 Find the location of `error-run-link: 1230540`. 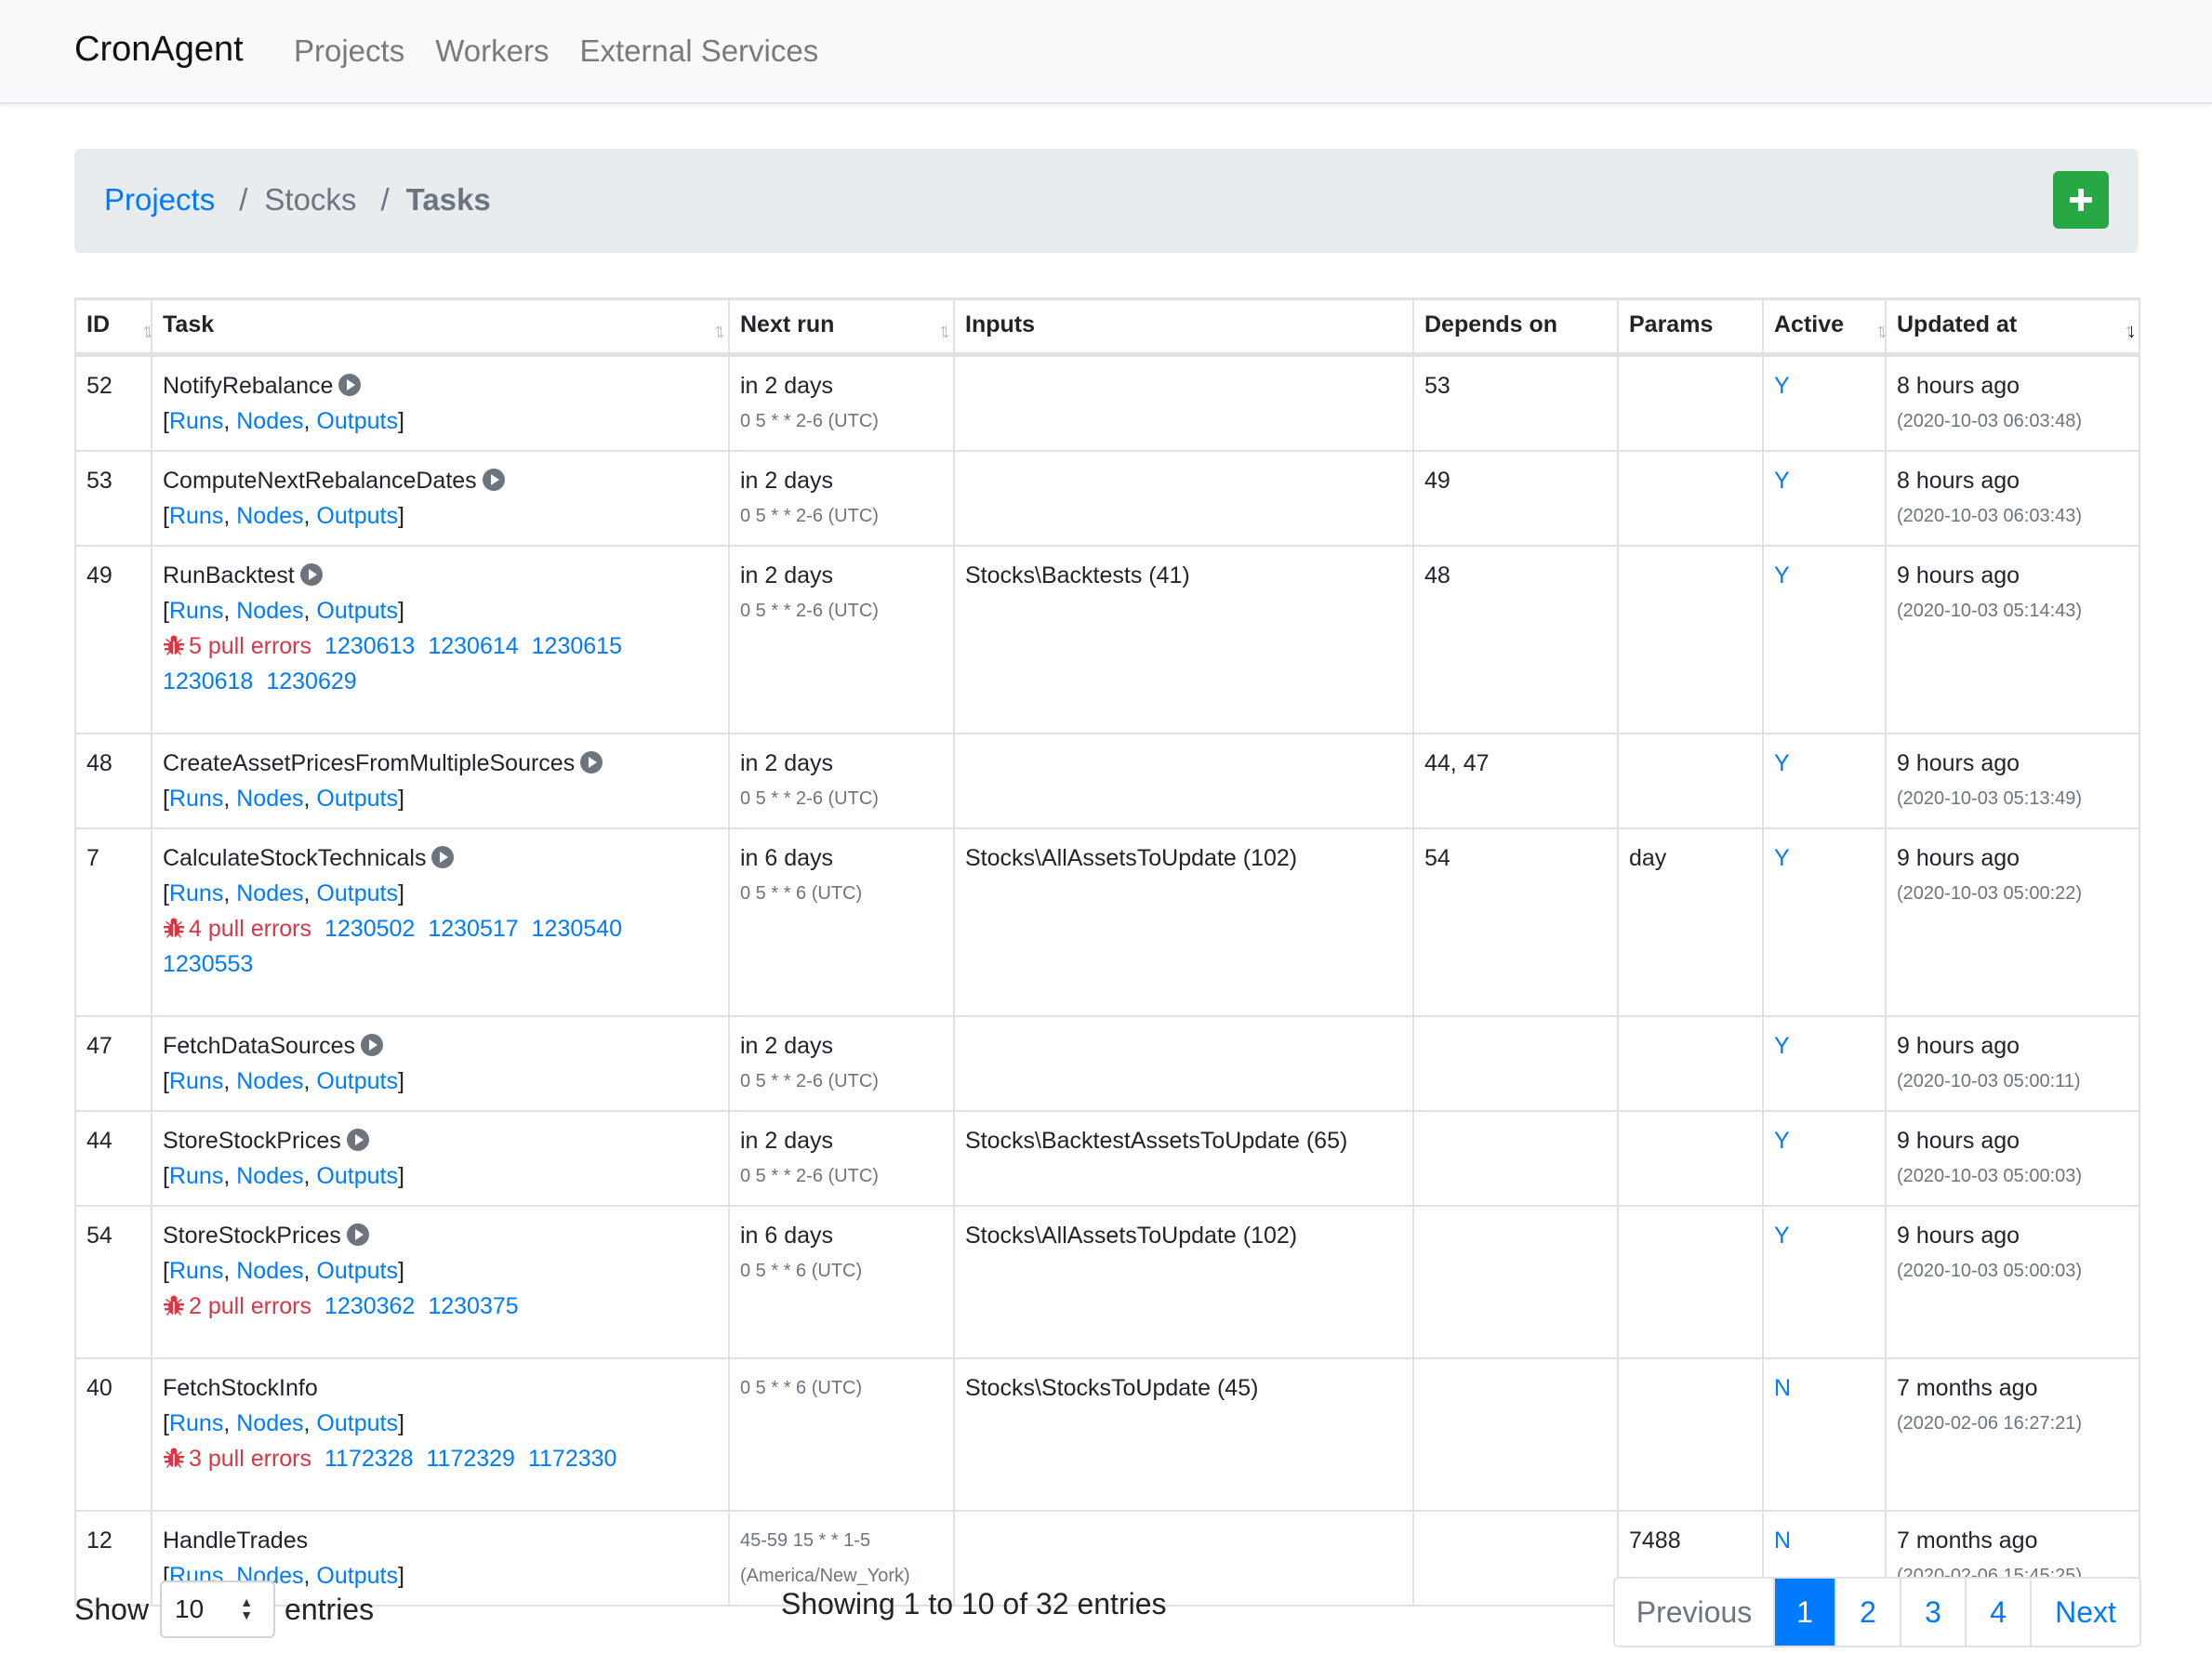

error-run-link: 1230540 is located at coordinates (577, 929).